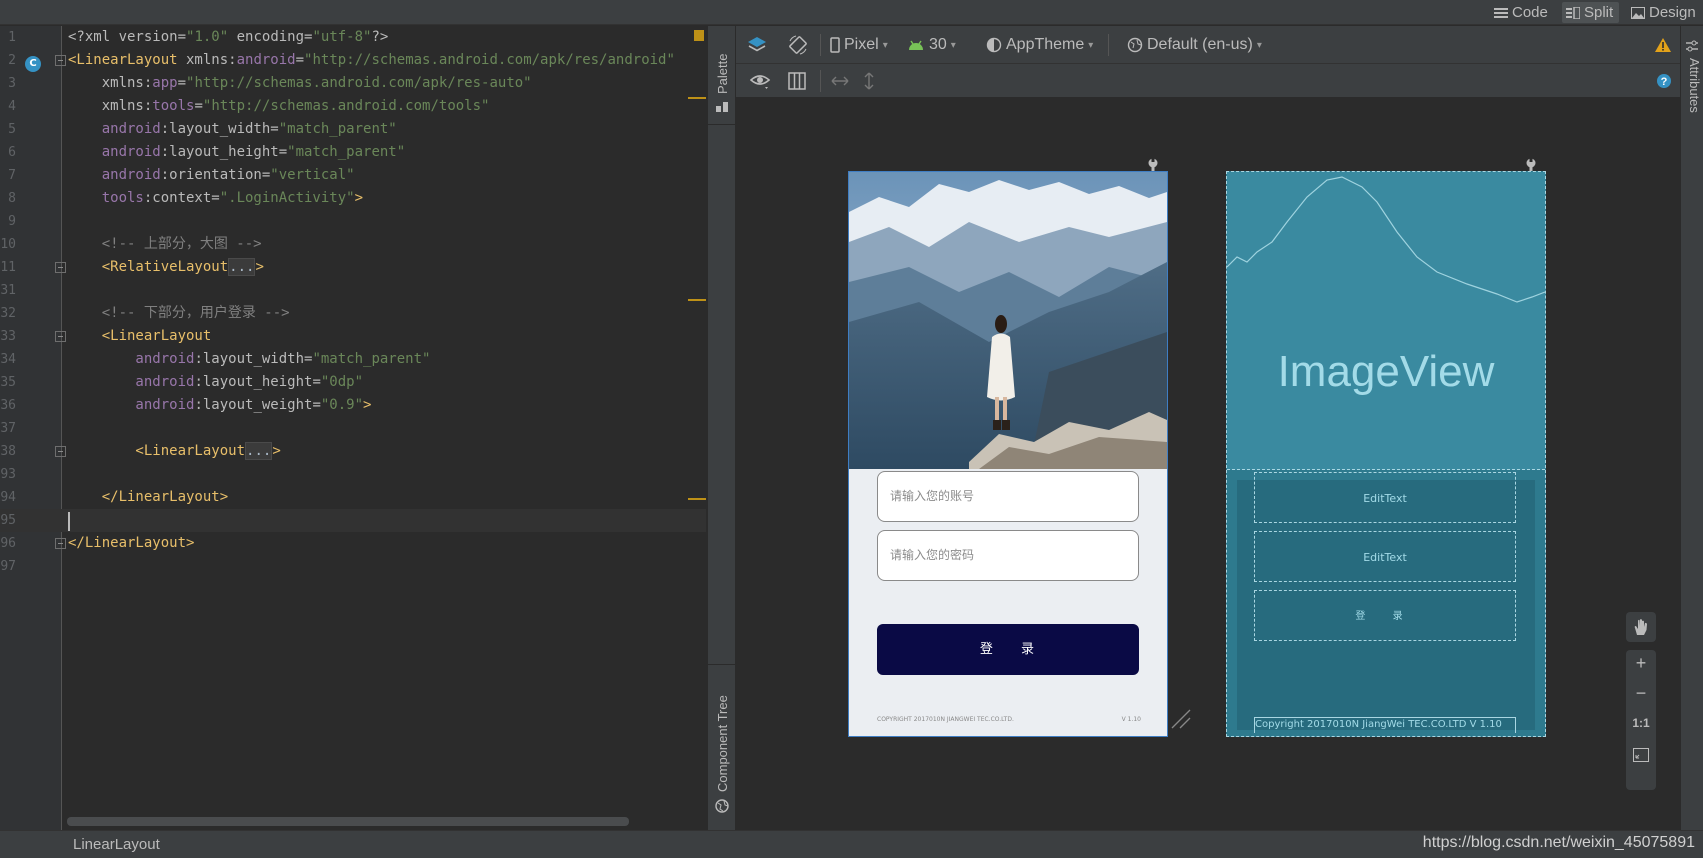  What do you see at coordinates (1692, 47) in the screenshot?
I see `attributes-icon` at bounding box center [1692, 47].